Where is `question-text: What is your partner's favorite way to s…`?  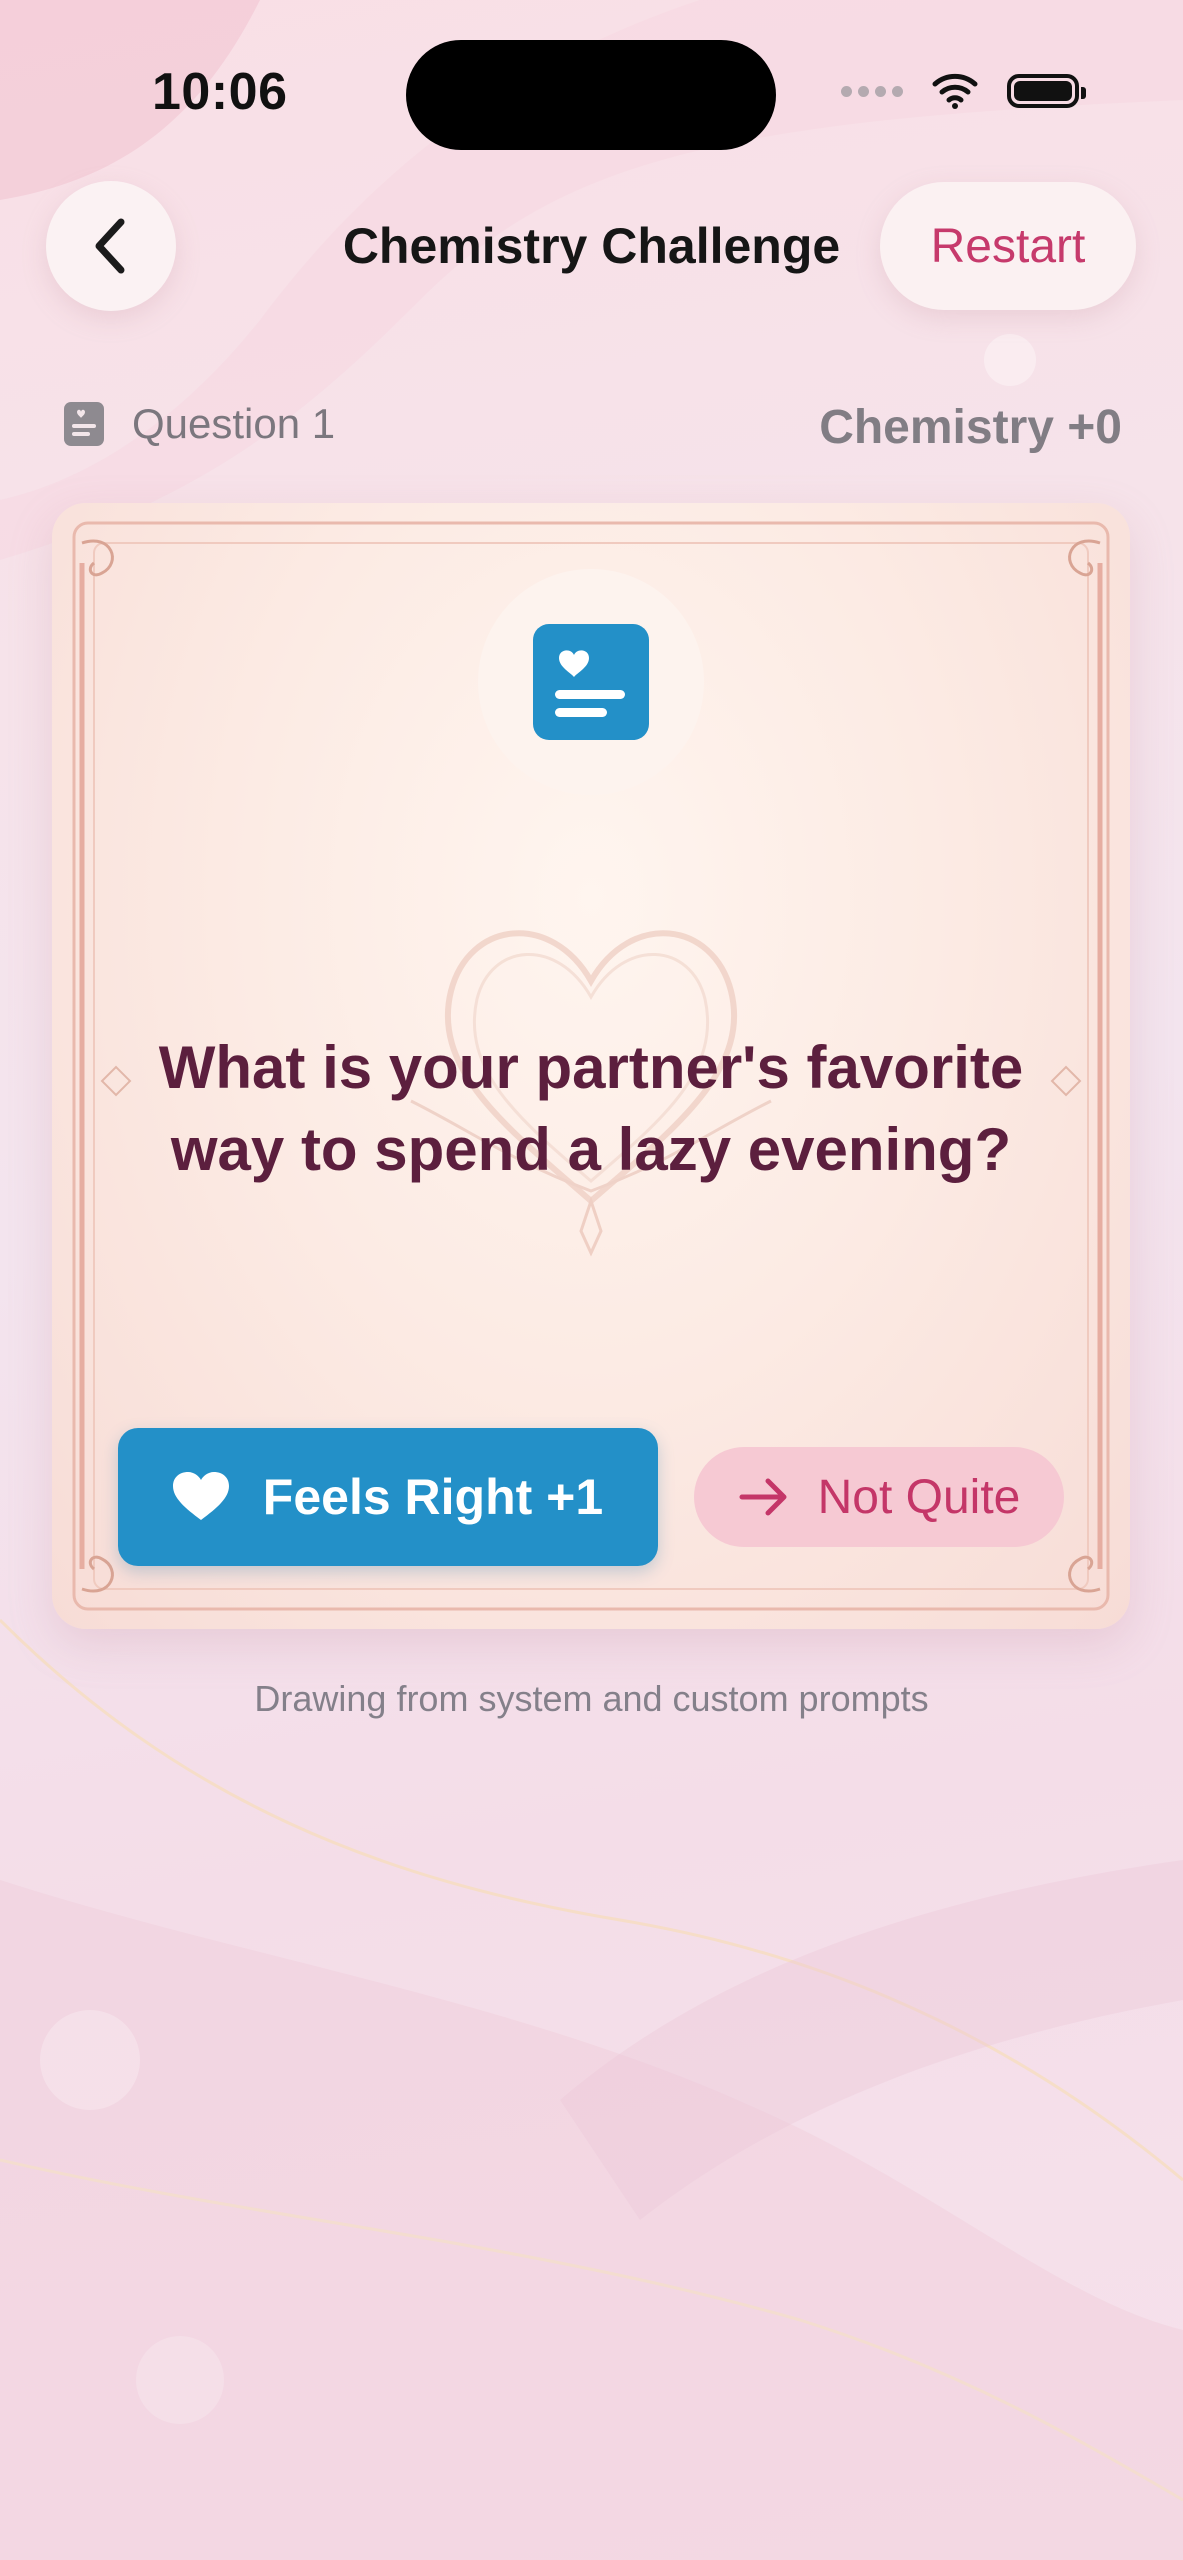 question-text: What is your partner's favorite way to s… is located at coordinates (591, 1108).